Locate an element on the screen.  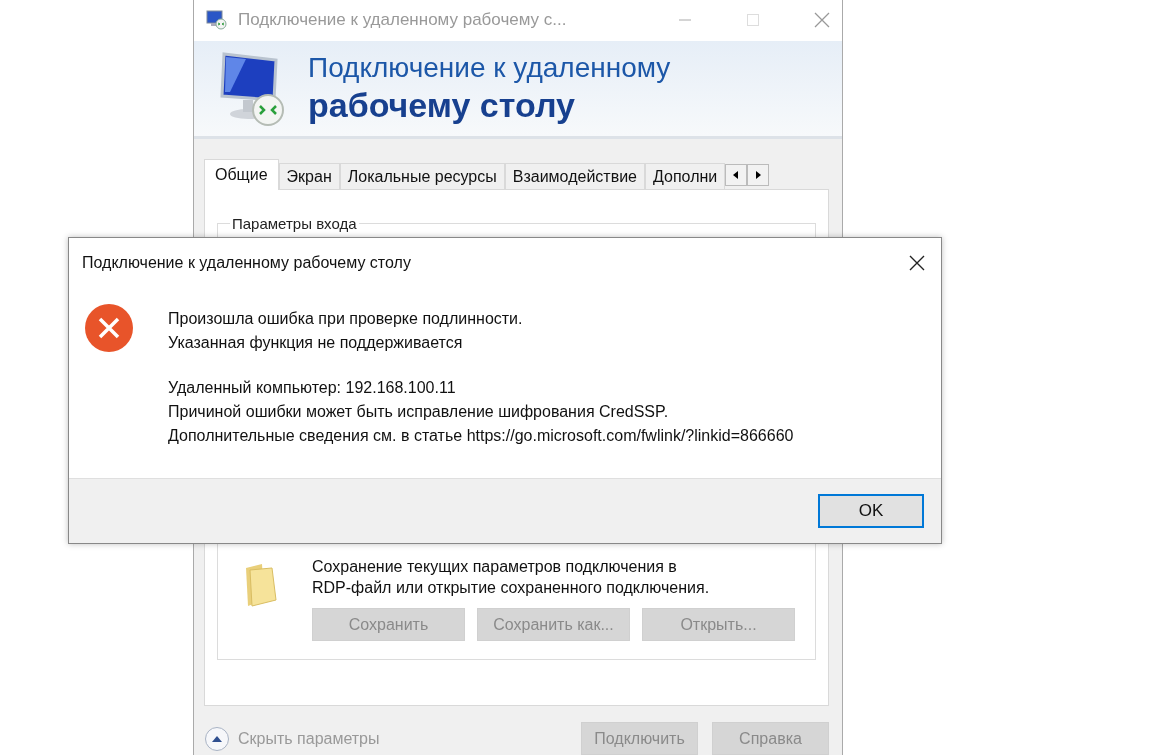
tab: Общие is located at coordinates (241, 174).